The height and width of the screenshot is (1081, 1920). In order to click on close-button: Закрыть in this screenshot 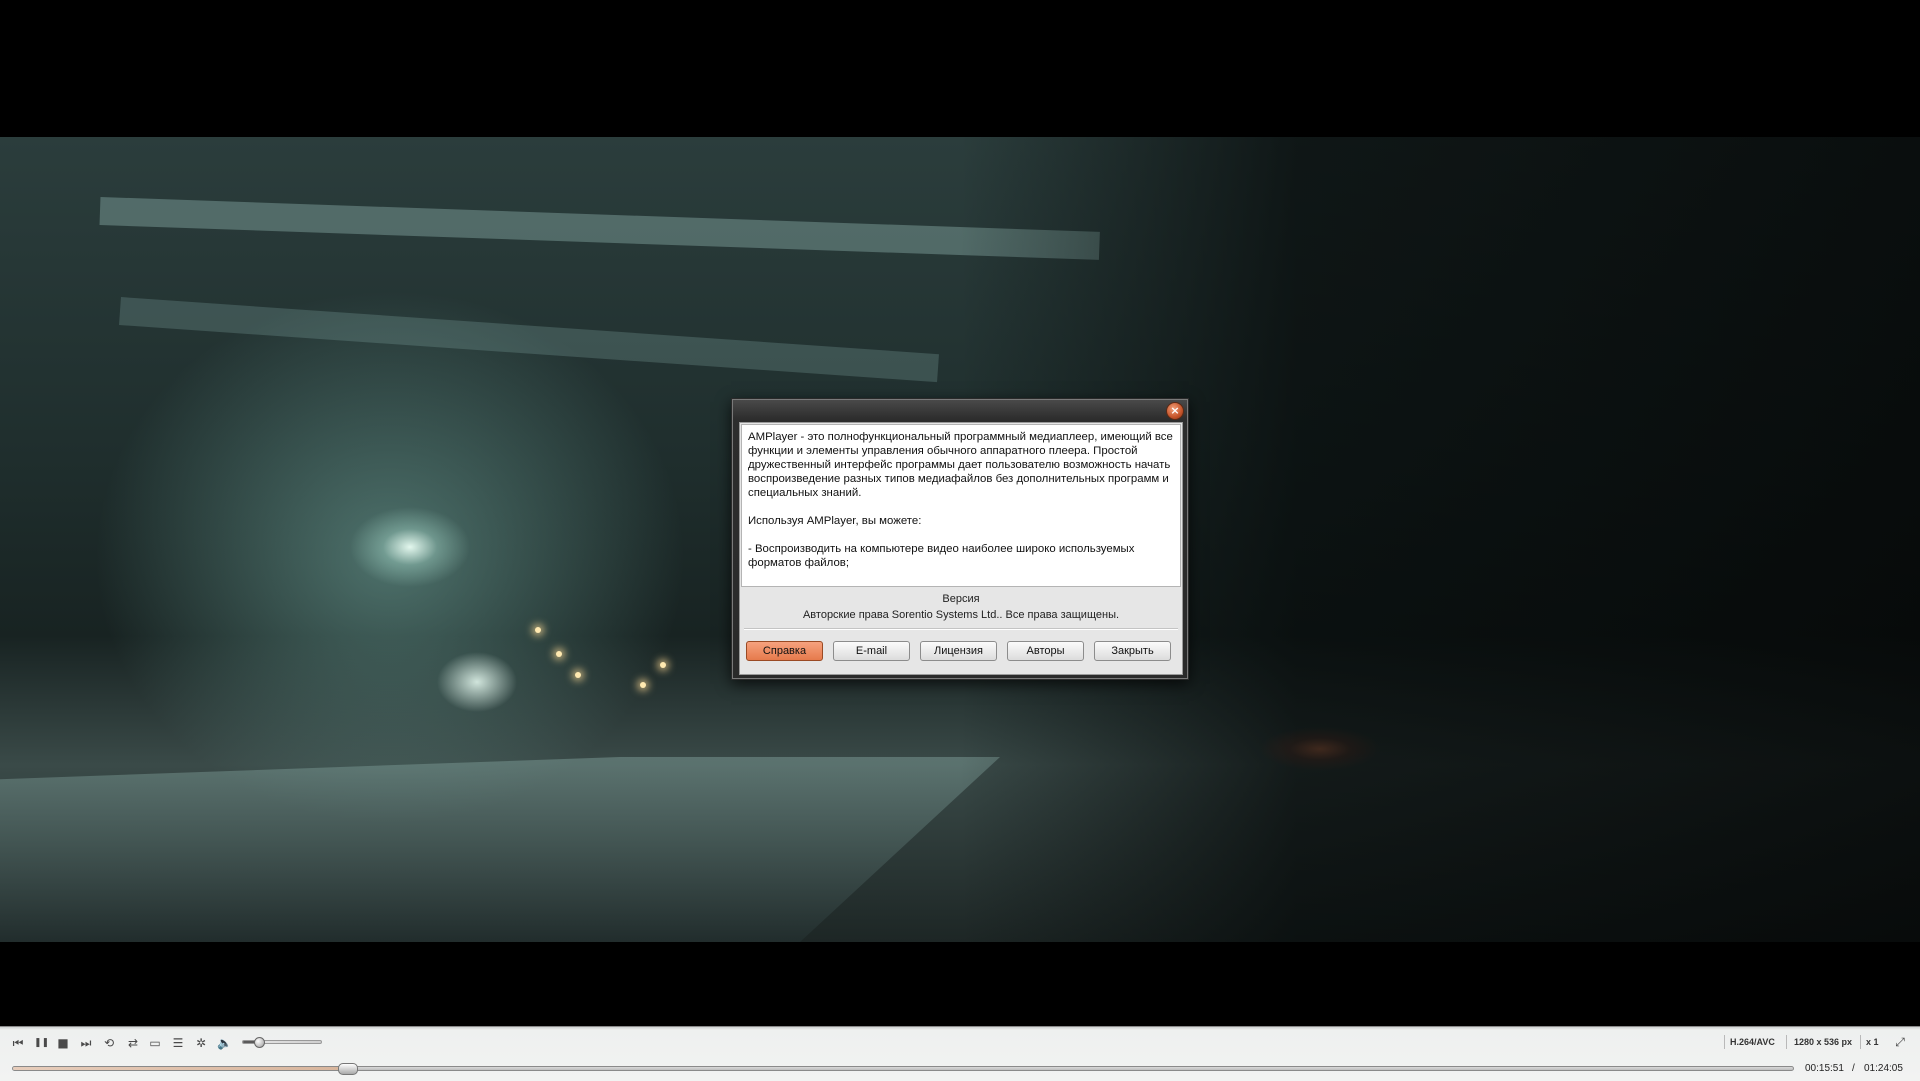, I will do `click(1132, 651)`.